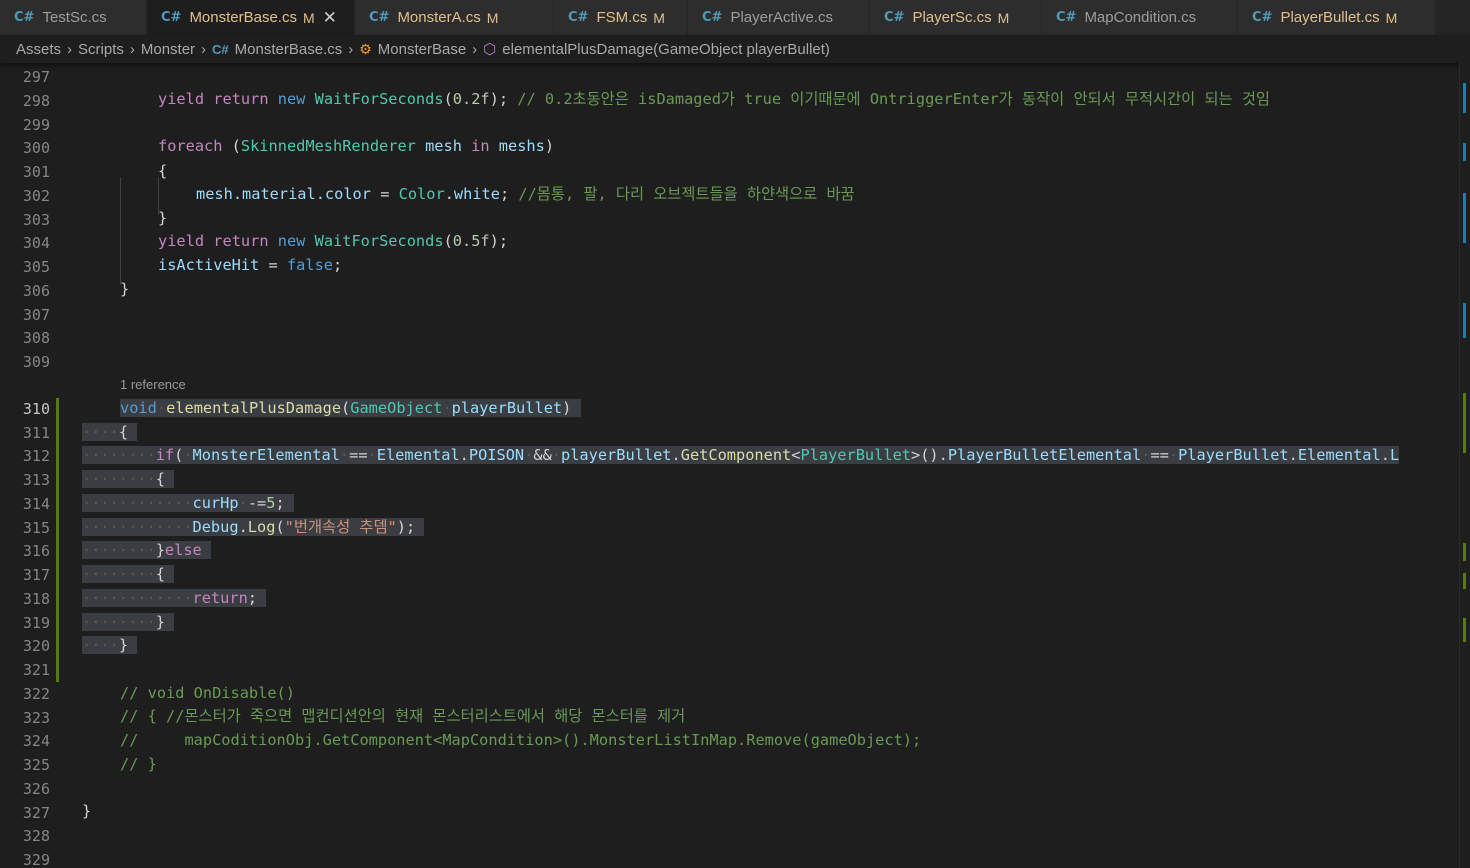  Describe the element at coordinates (36, 836) in the screenshot. I see `line-number: 328` at that location.